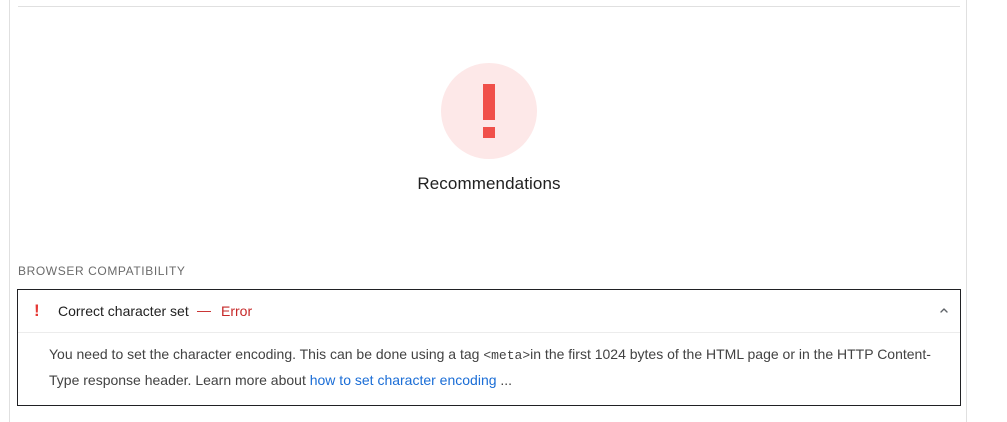  I want to click on exclamation-icon, so click(489, 111).